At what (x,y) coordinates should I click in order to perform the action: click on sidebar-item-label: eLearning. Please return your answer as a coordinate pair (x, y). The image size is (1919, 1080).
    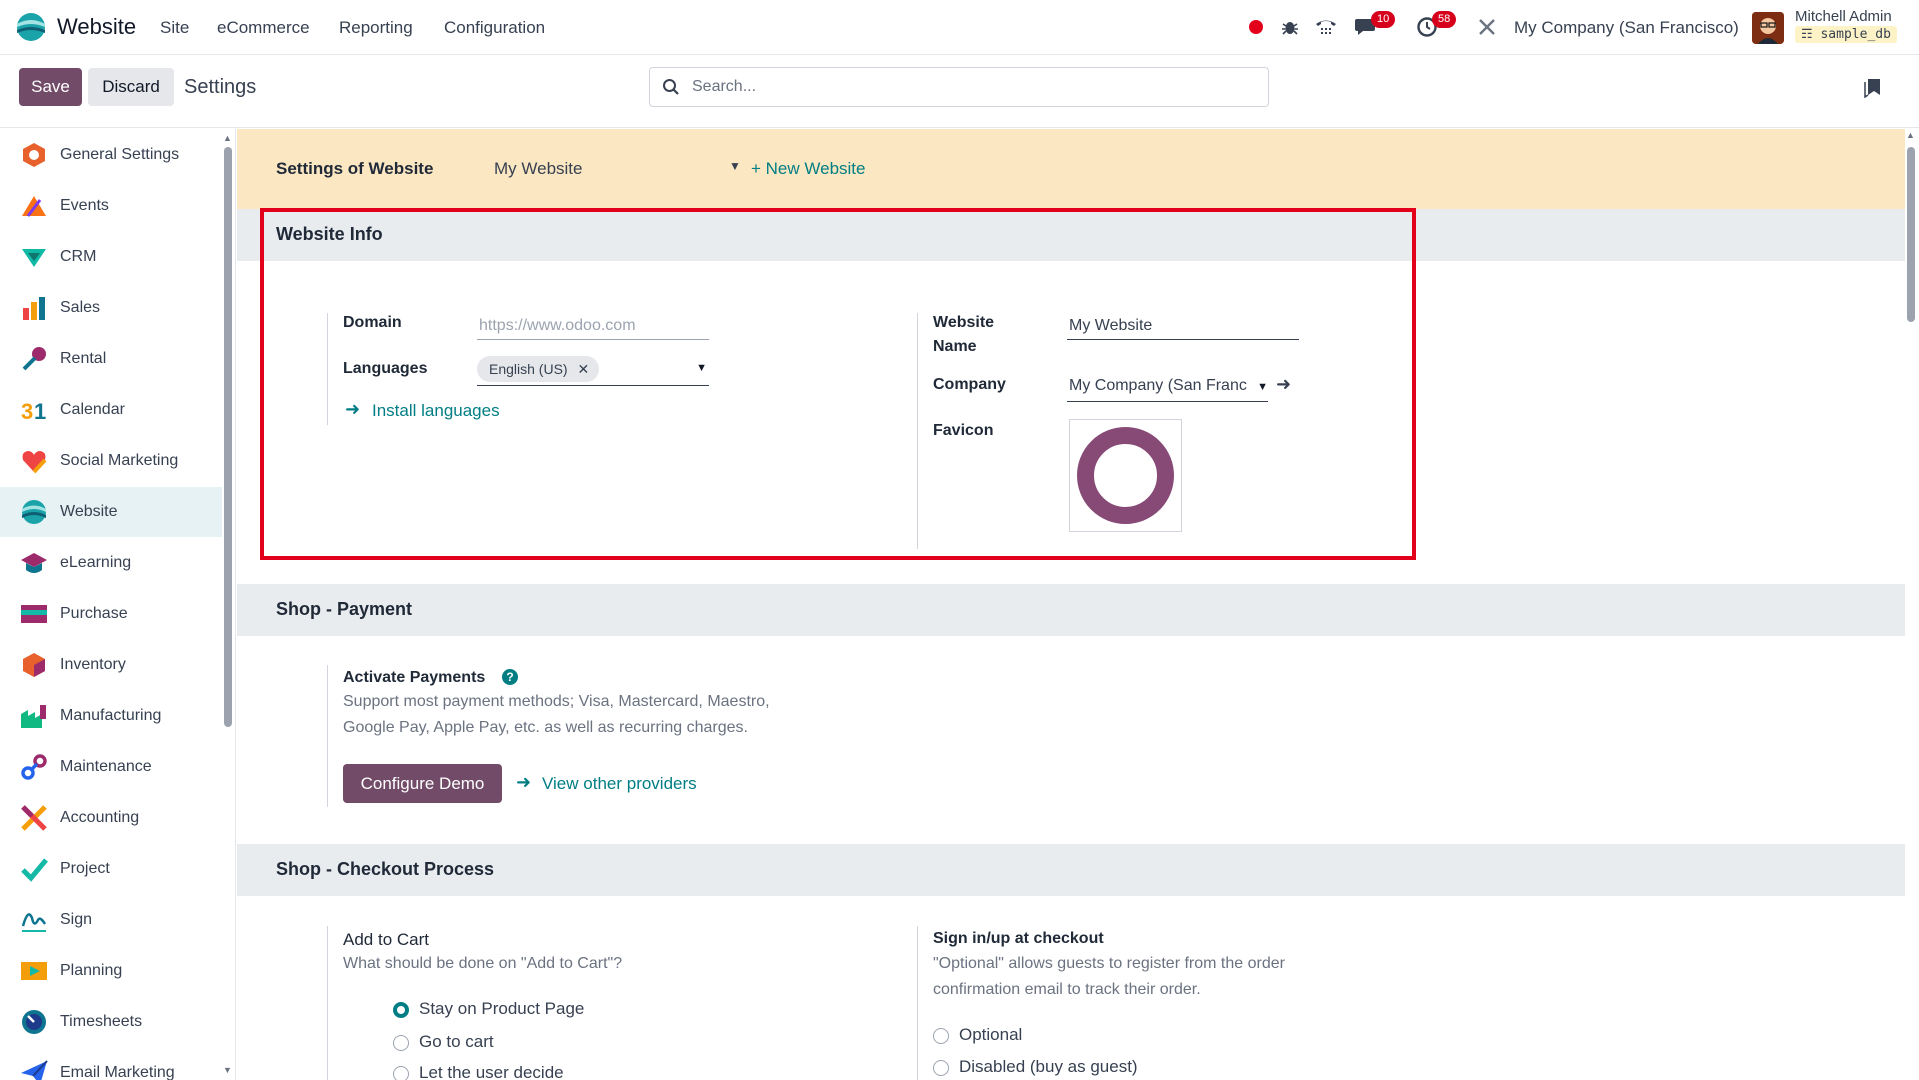
    Looking at the image, I should click on (96, 562).